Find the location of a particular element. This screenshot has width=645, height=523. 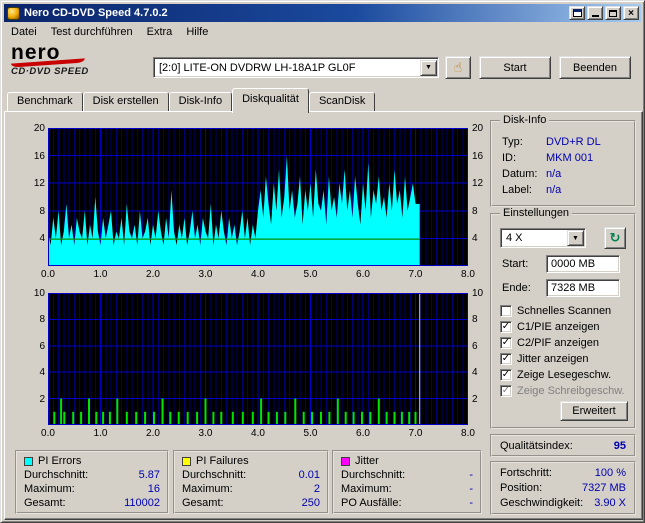

checkbox-row-2: ✓ C2/PIF anzeigen is located at coordinates (565, 343).